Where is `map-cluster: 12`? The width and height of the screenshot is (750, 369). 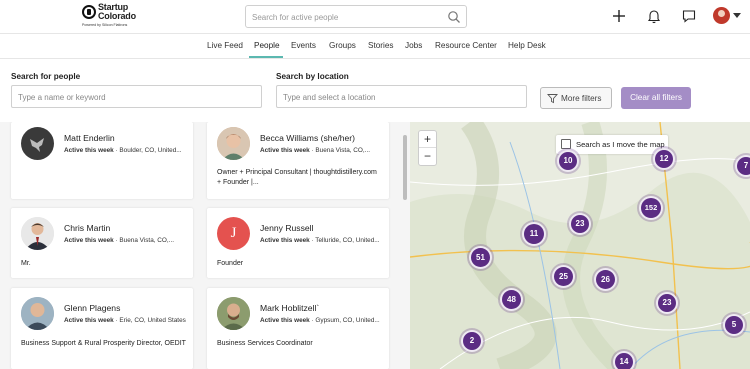 map-cluster: 12 is located at coordinates (664, 159).